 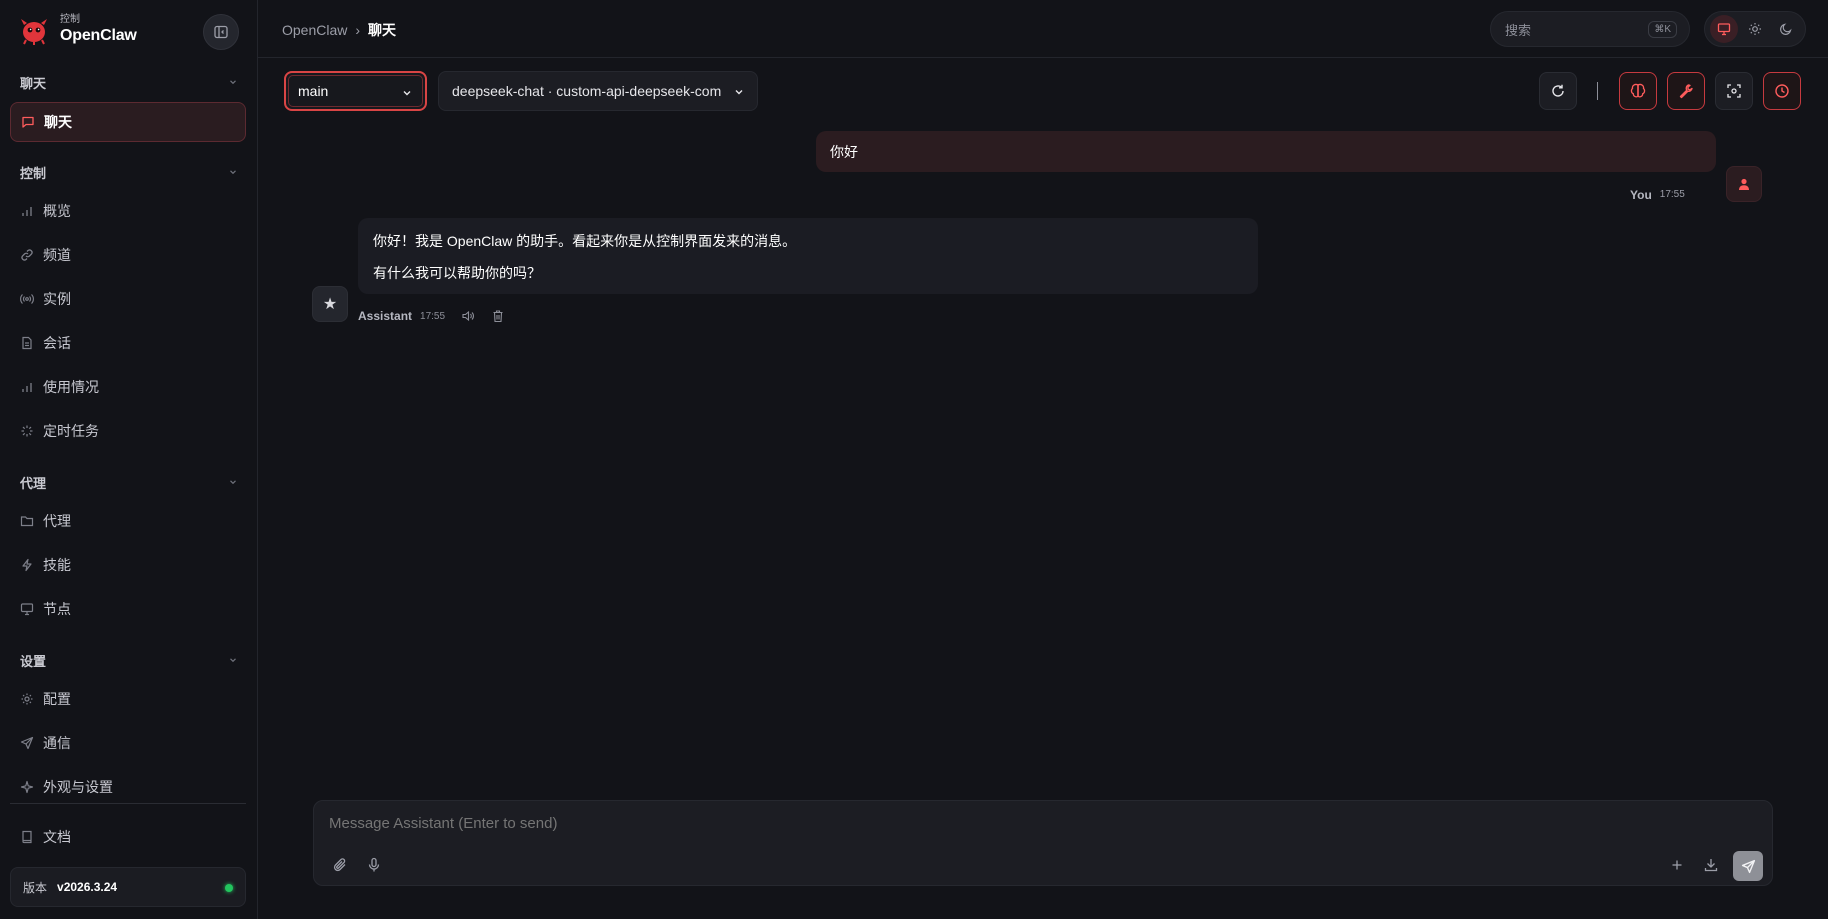 I want to click on paperclip-icon, so click(x=339, y=865).